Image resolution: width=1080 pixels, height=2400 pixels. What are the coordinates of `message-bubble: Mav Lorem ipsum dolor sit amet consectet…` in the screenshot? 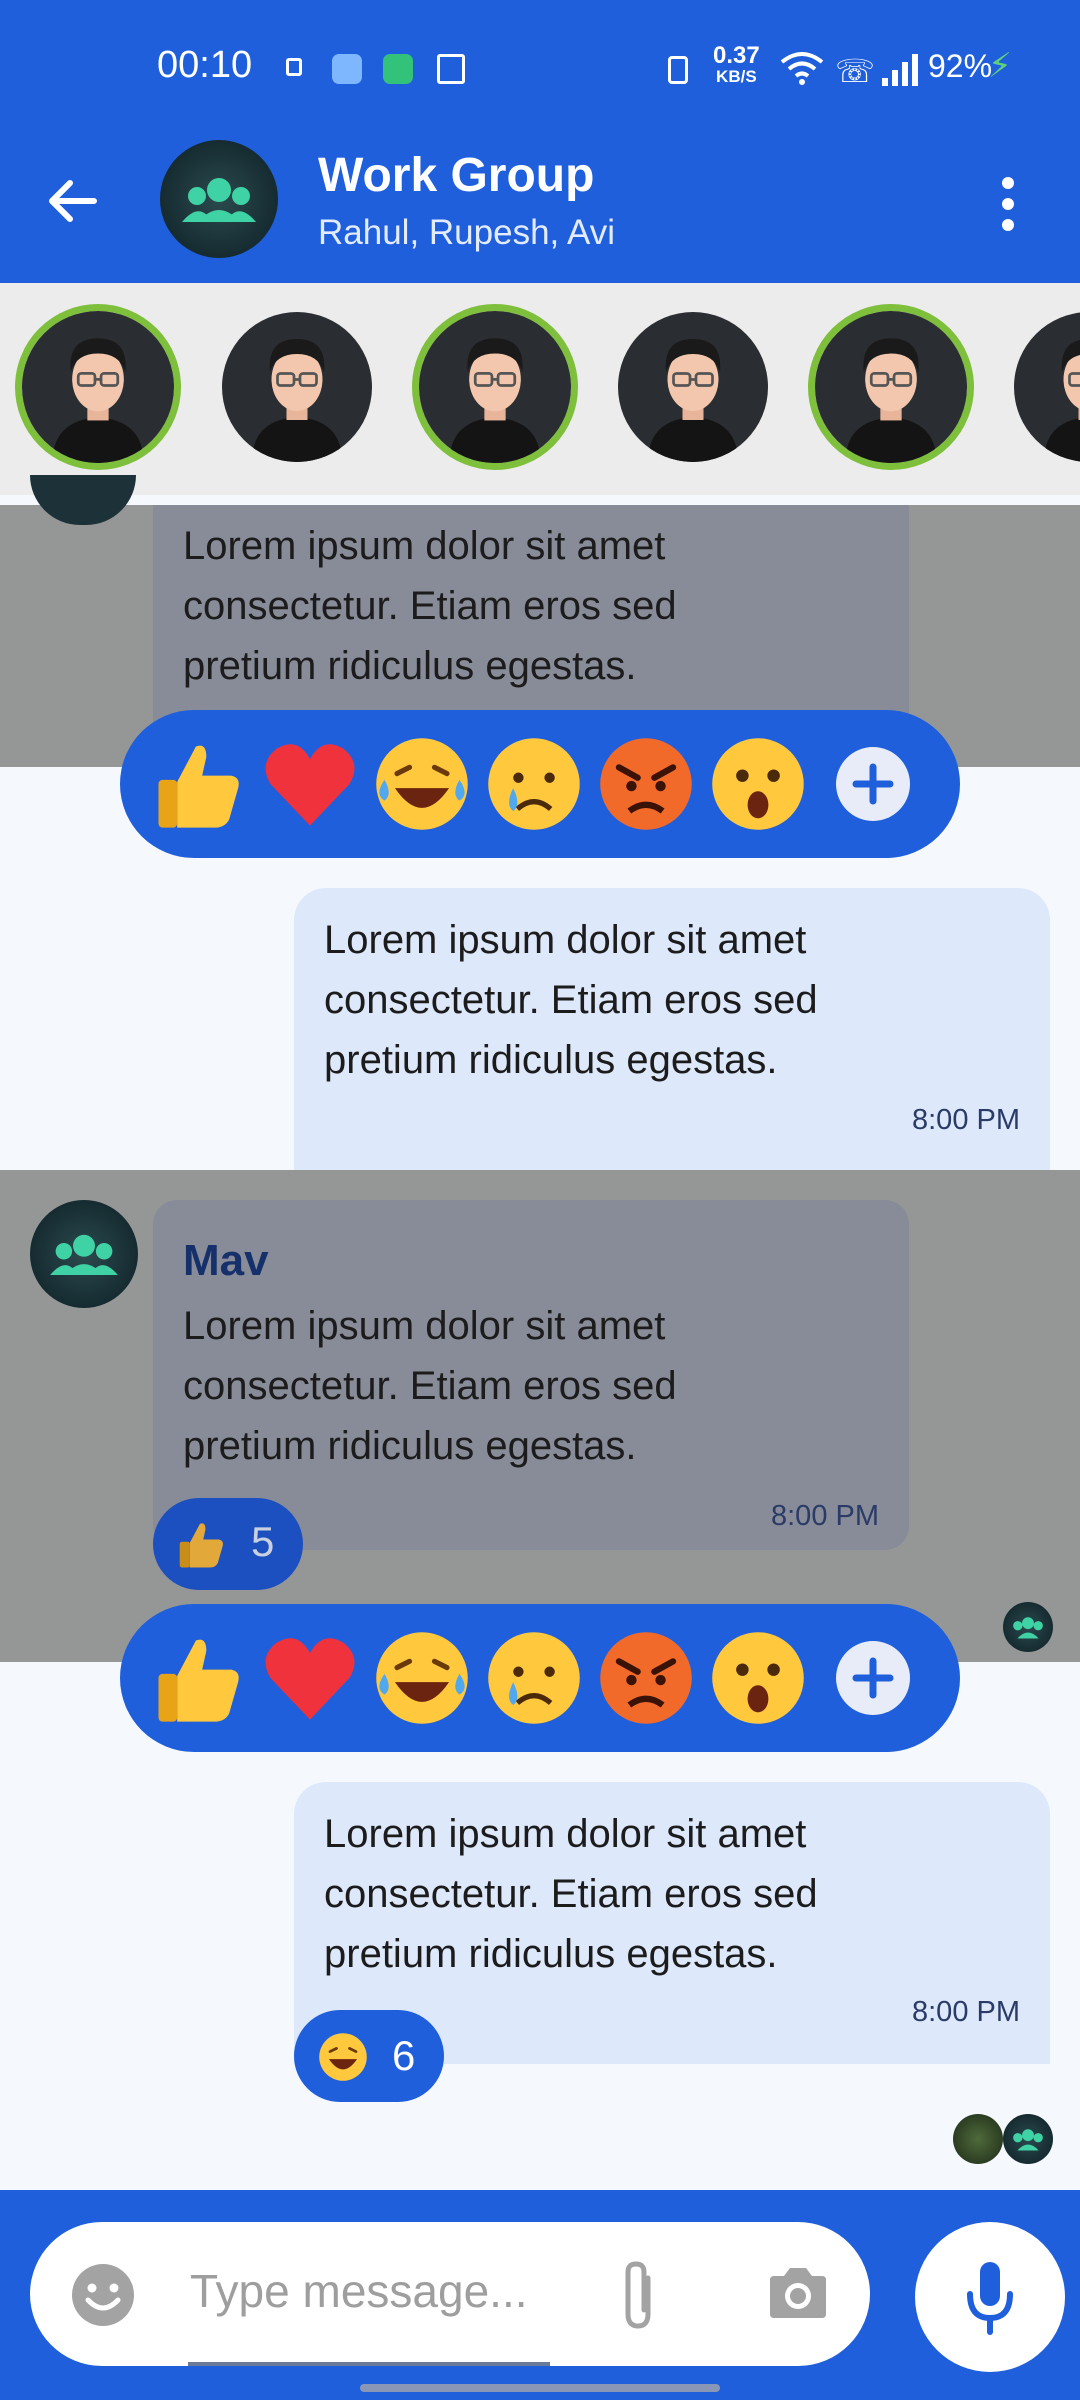 It's located at (531, 1375).